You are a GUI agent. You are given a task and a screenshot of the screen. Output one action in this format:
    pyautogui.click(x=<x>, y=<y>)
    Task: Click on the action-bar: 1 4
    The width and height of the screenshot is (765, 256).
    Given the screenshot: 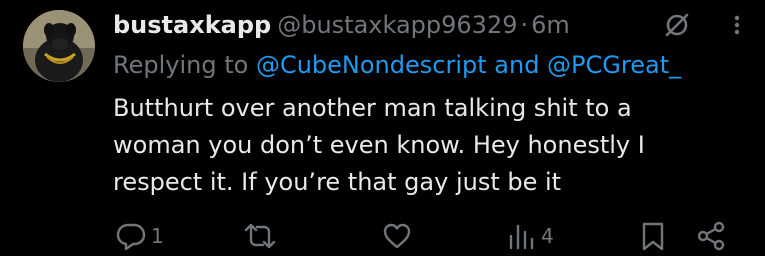 What is the action you would take?
    pyautogui.click(x=433, y=236)
    